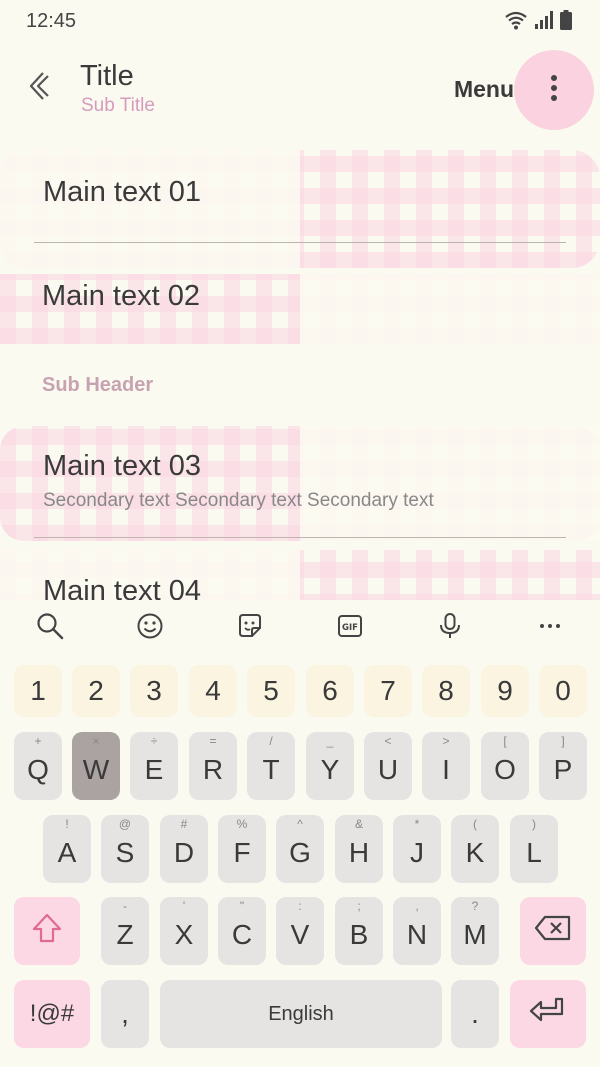 This screenshot has width=600, height=1067. What do you see at coordinates (300, 906) in the screenshot?
I see `key-hint: :` at bounding box center [300, 906].